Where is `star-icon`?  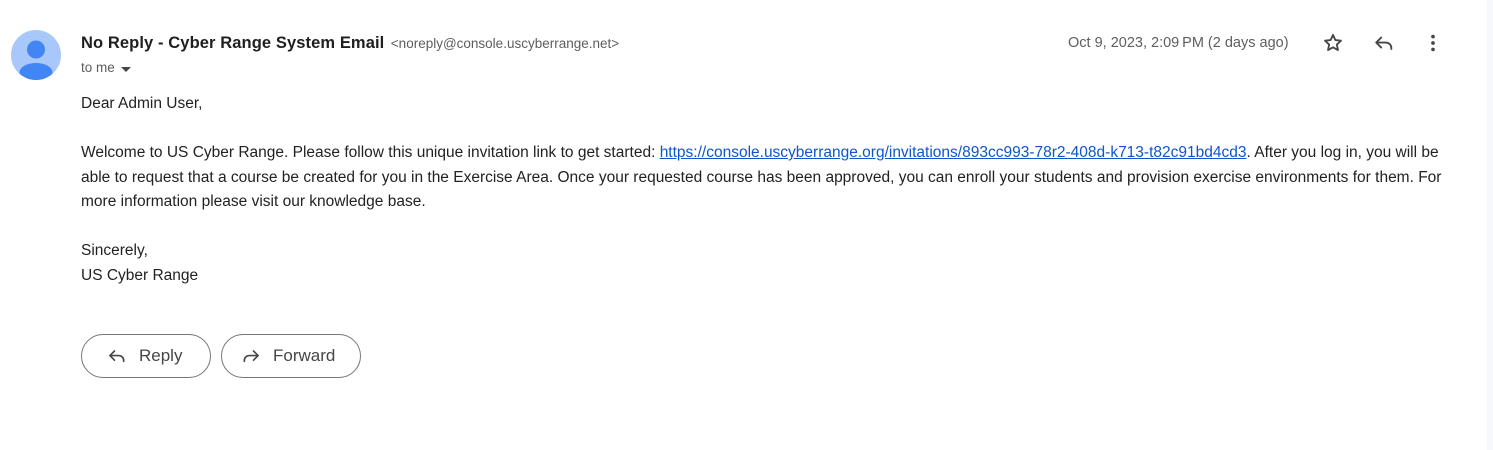 star-icon is located at coordinates (1333, 42).